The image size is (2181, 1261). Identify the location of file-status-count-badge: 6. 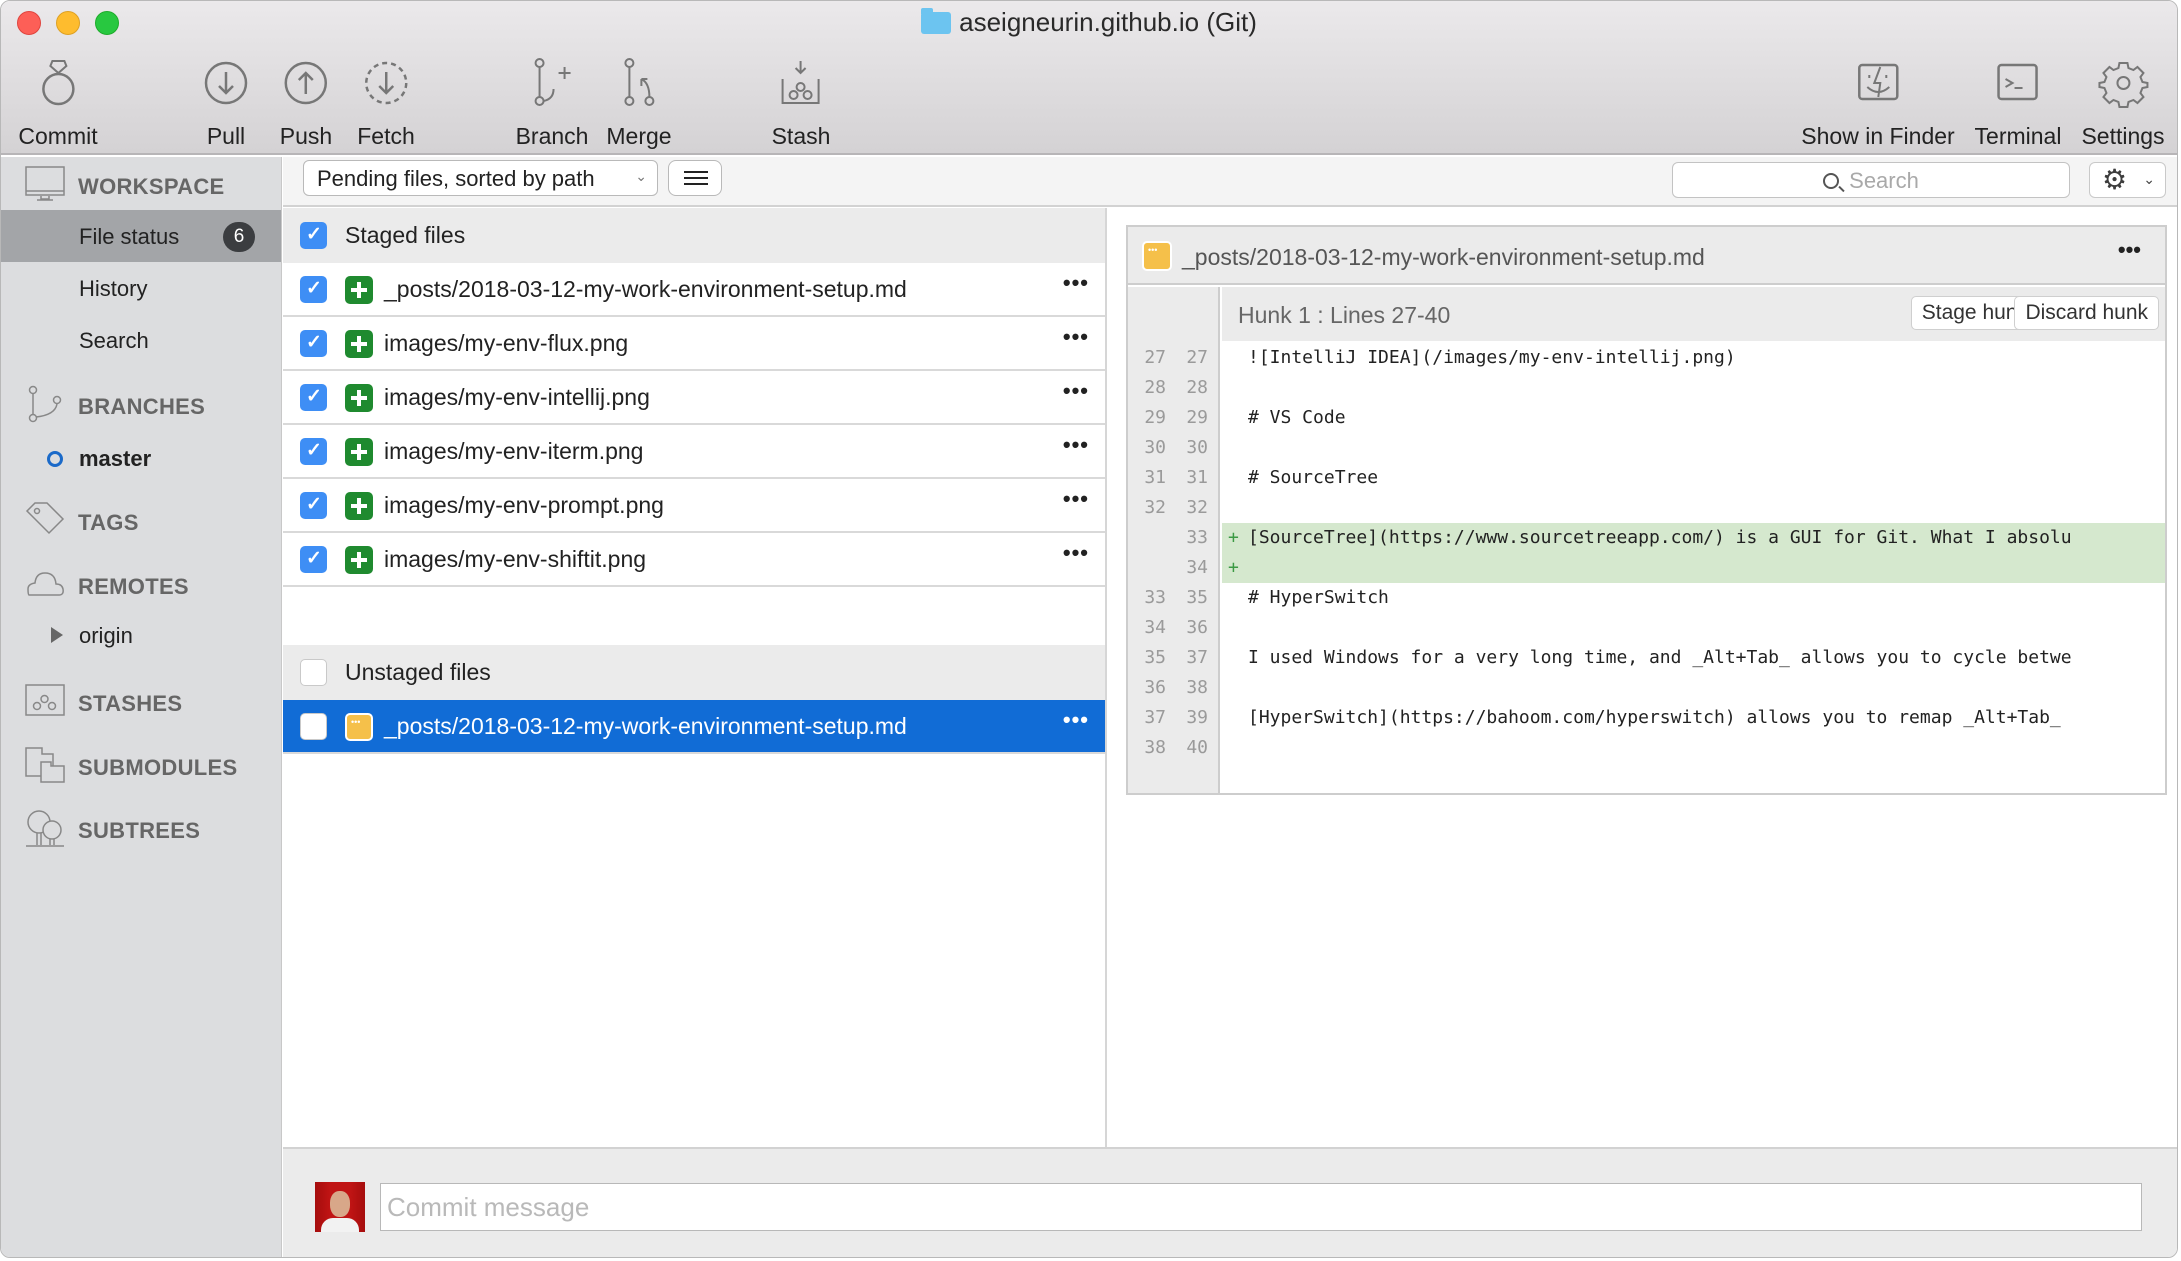
(239, 237).